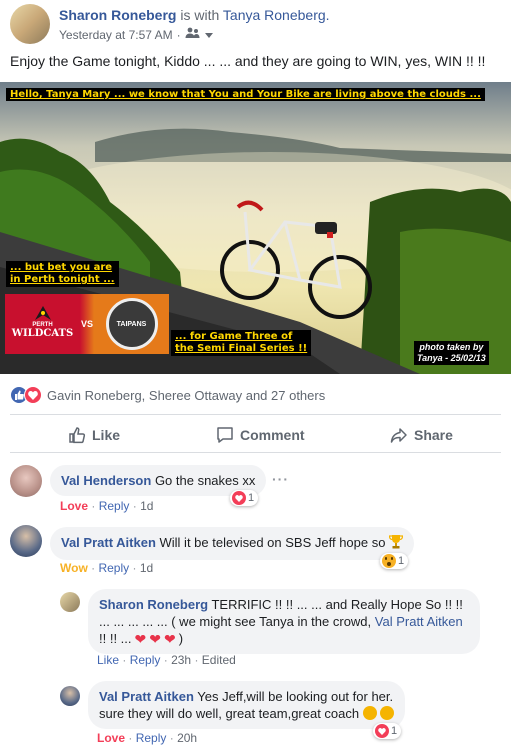 This screenshot has height=755, width=511. What do you see at coordinates (181, 660) in the screenshot?
I see `reply-time: 23h` at bounding box center [181, 660].